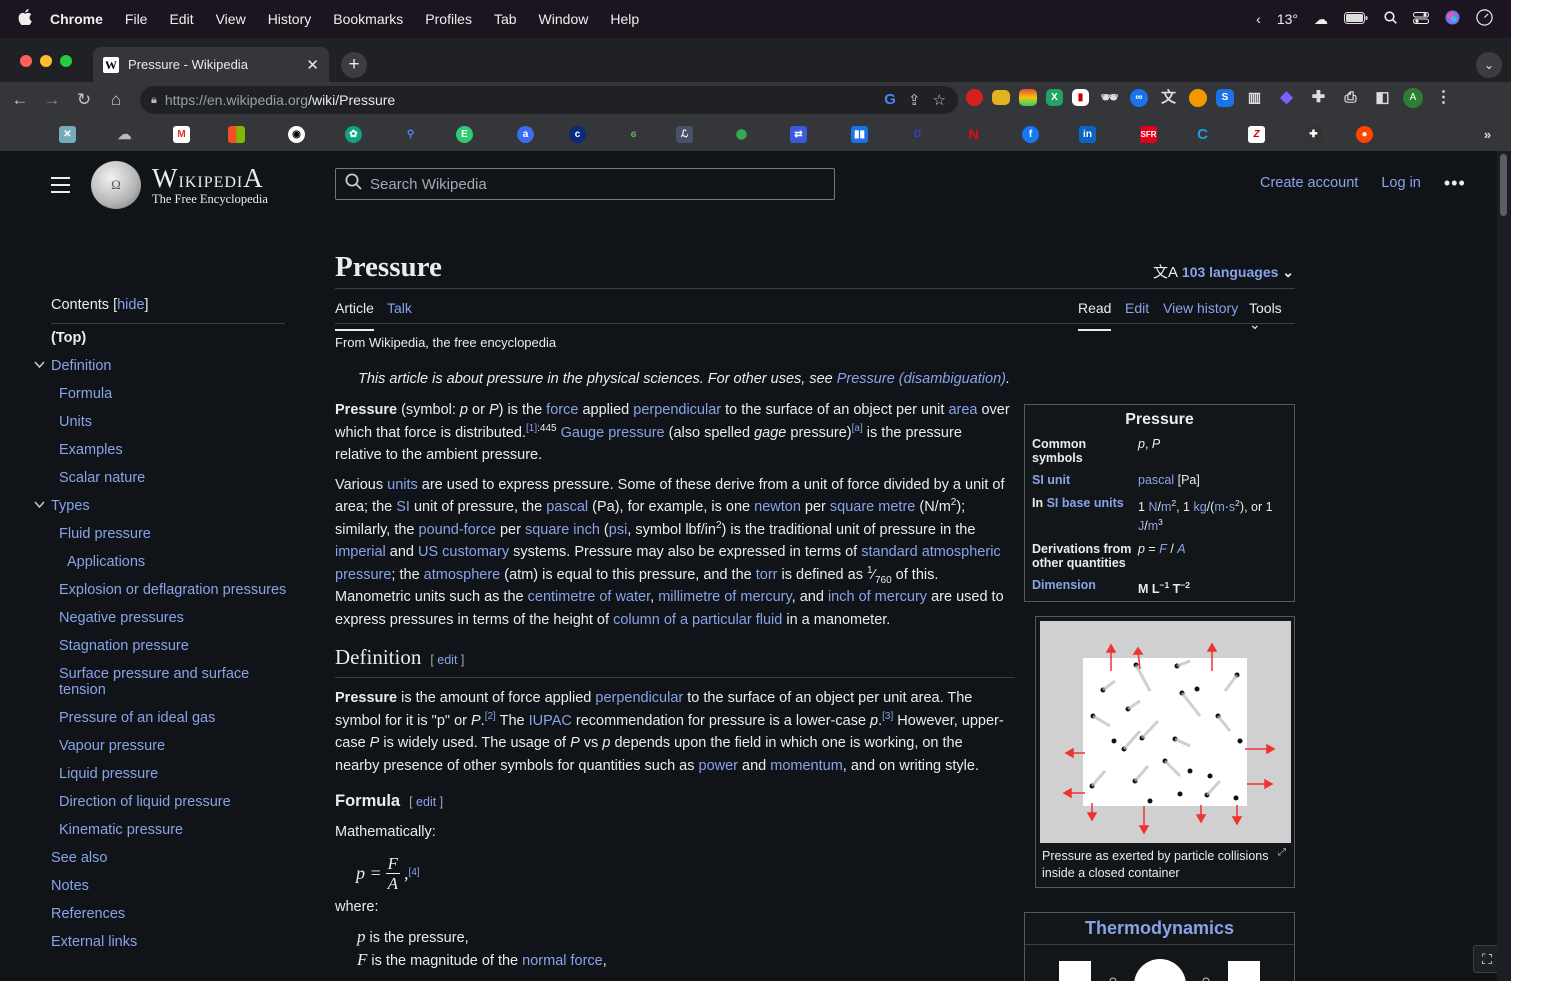 The height and width of the screenshot is (981, 1556). I want to click on page-scrollbar, so click(1504, 566).